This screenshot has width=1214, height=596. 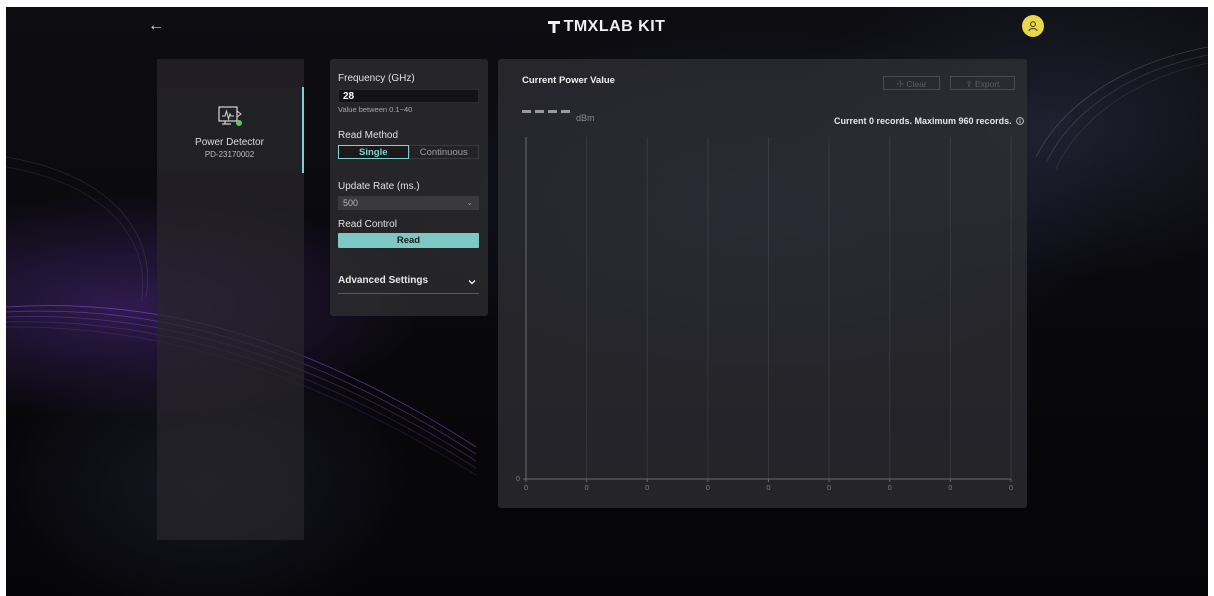 I want to click on read-method-label: Read Method, so click(x=368, y=135).